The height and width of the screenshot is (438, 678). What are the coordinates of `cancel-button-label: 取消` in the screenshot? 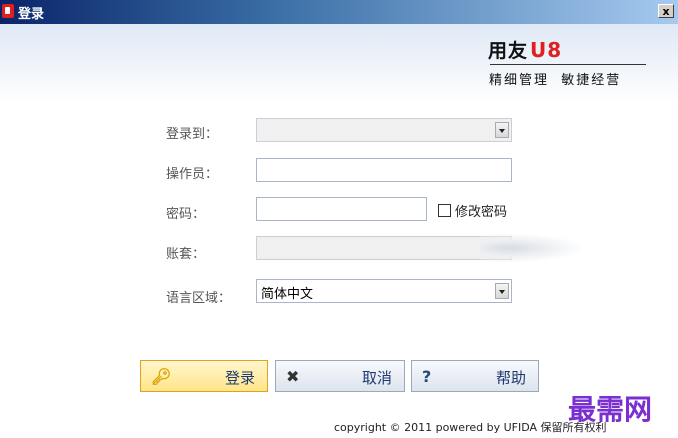 It's located at (376, 378).